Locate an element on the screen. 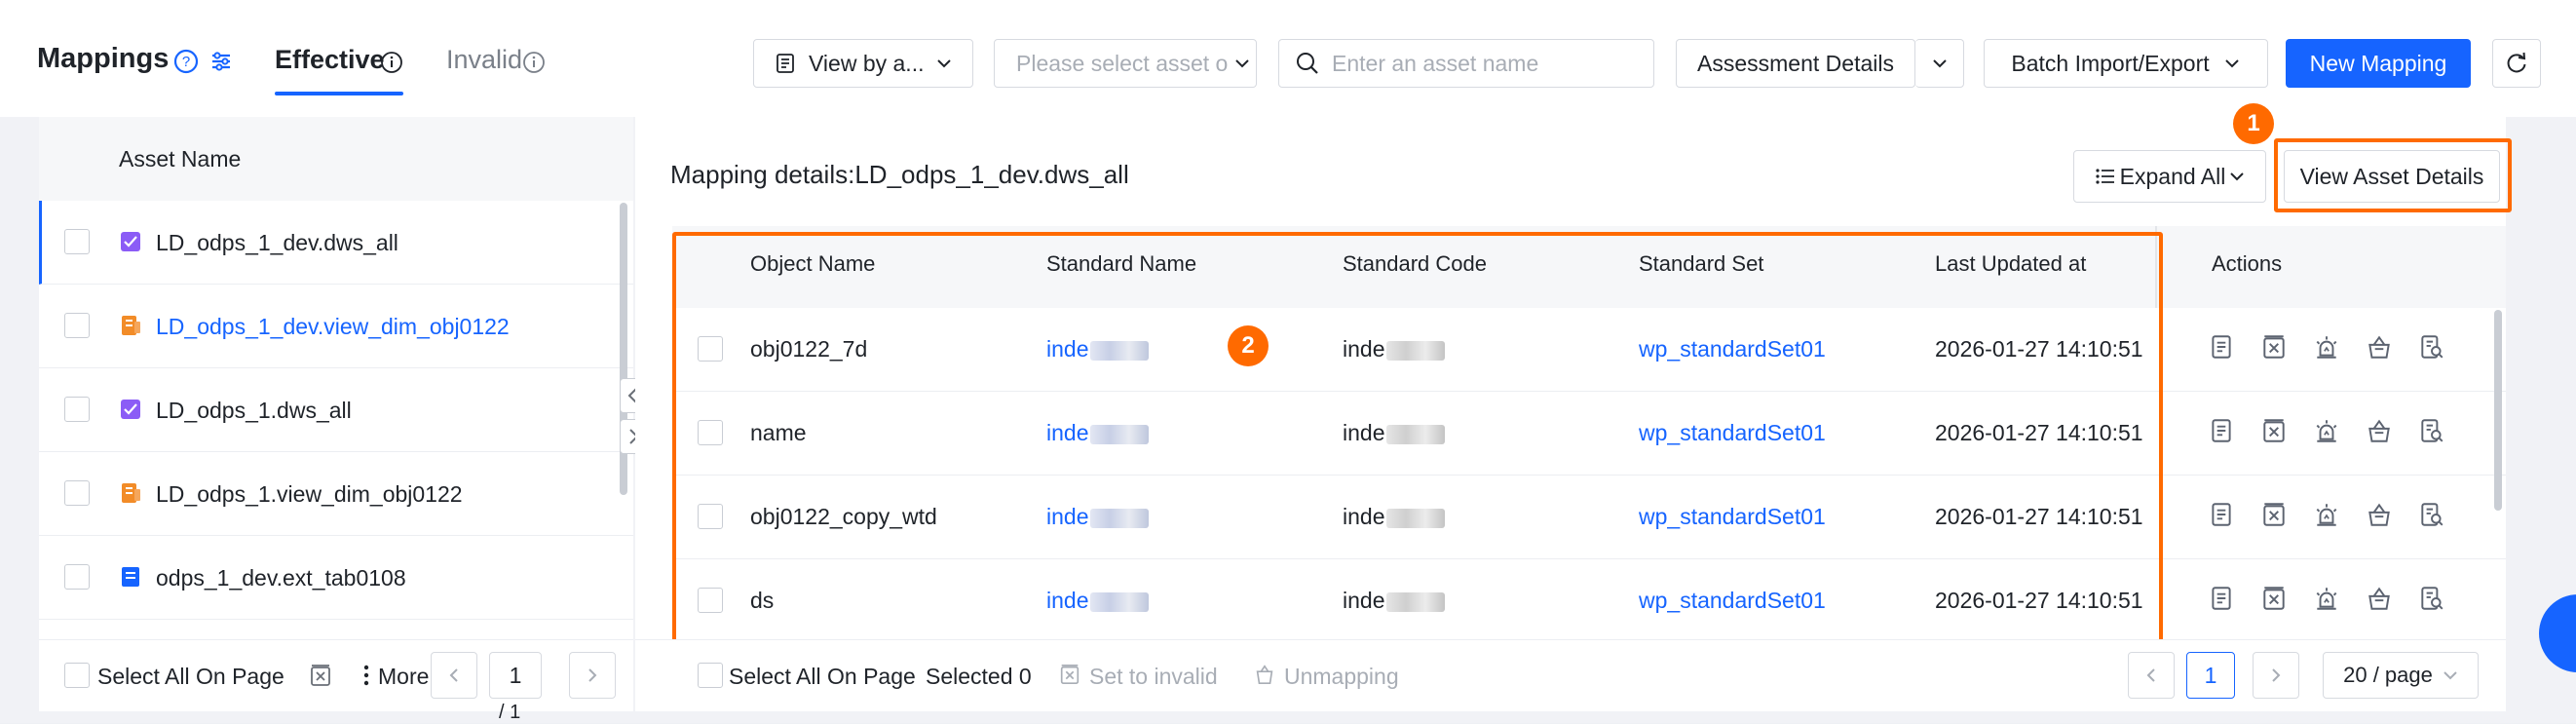 The image size is (2576, 724). step-badge-2: 2 is located at coordinates (1248, 345).